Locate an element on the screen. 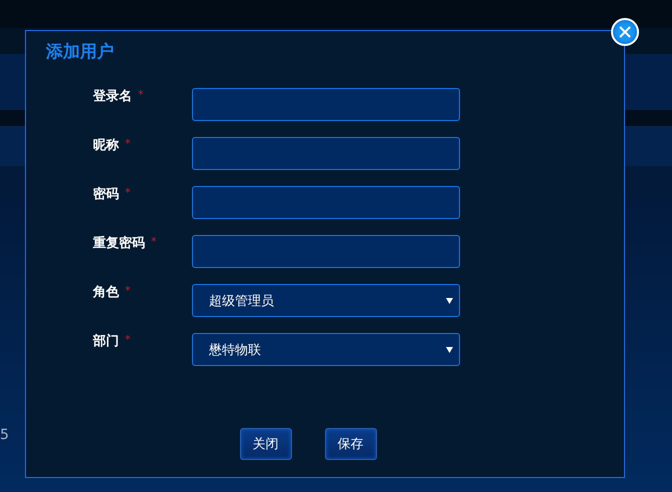 The height and width of the screenshot is (492, 672). field-label: 昵称 is located at coordinates (106, 146).